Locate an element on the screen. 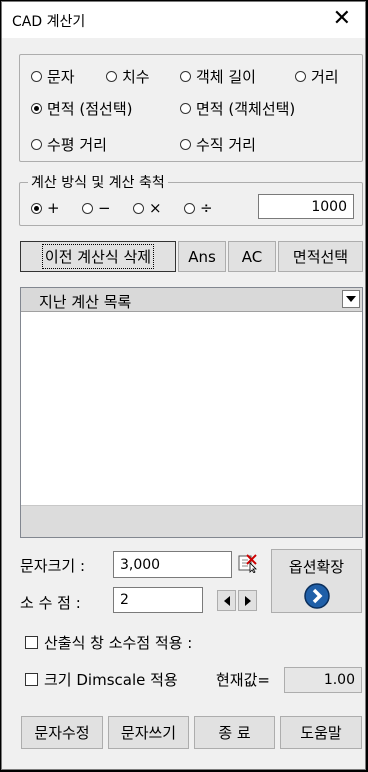  history-list-header: 지난 계산 목록 is located at coordinates (191, 300).